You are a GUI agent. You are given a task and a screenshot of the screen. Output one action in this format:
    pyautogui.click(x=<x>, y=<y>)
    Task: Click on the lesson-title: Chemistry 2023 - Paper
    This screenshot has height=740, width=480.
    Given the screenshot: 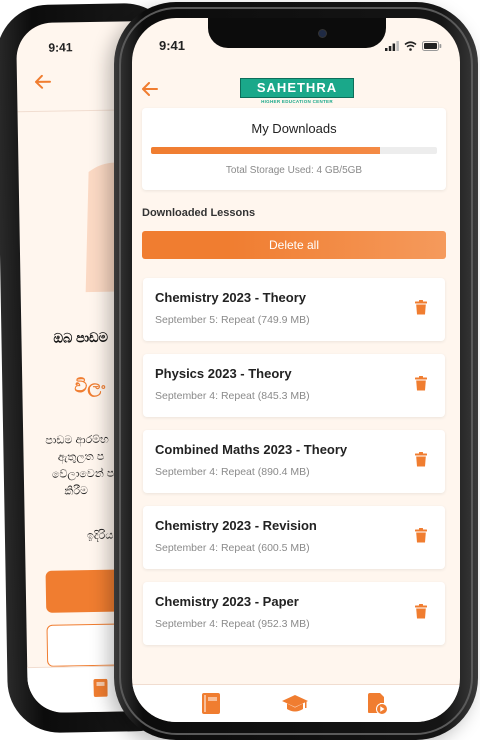 What is the action you would take?
    pyautogui.click(x=227, y=601)
    